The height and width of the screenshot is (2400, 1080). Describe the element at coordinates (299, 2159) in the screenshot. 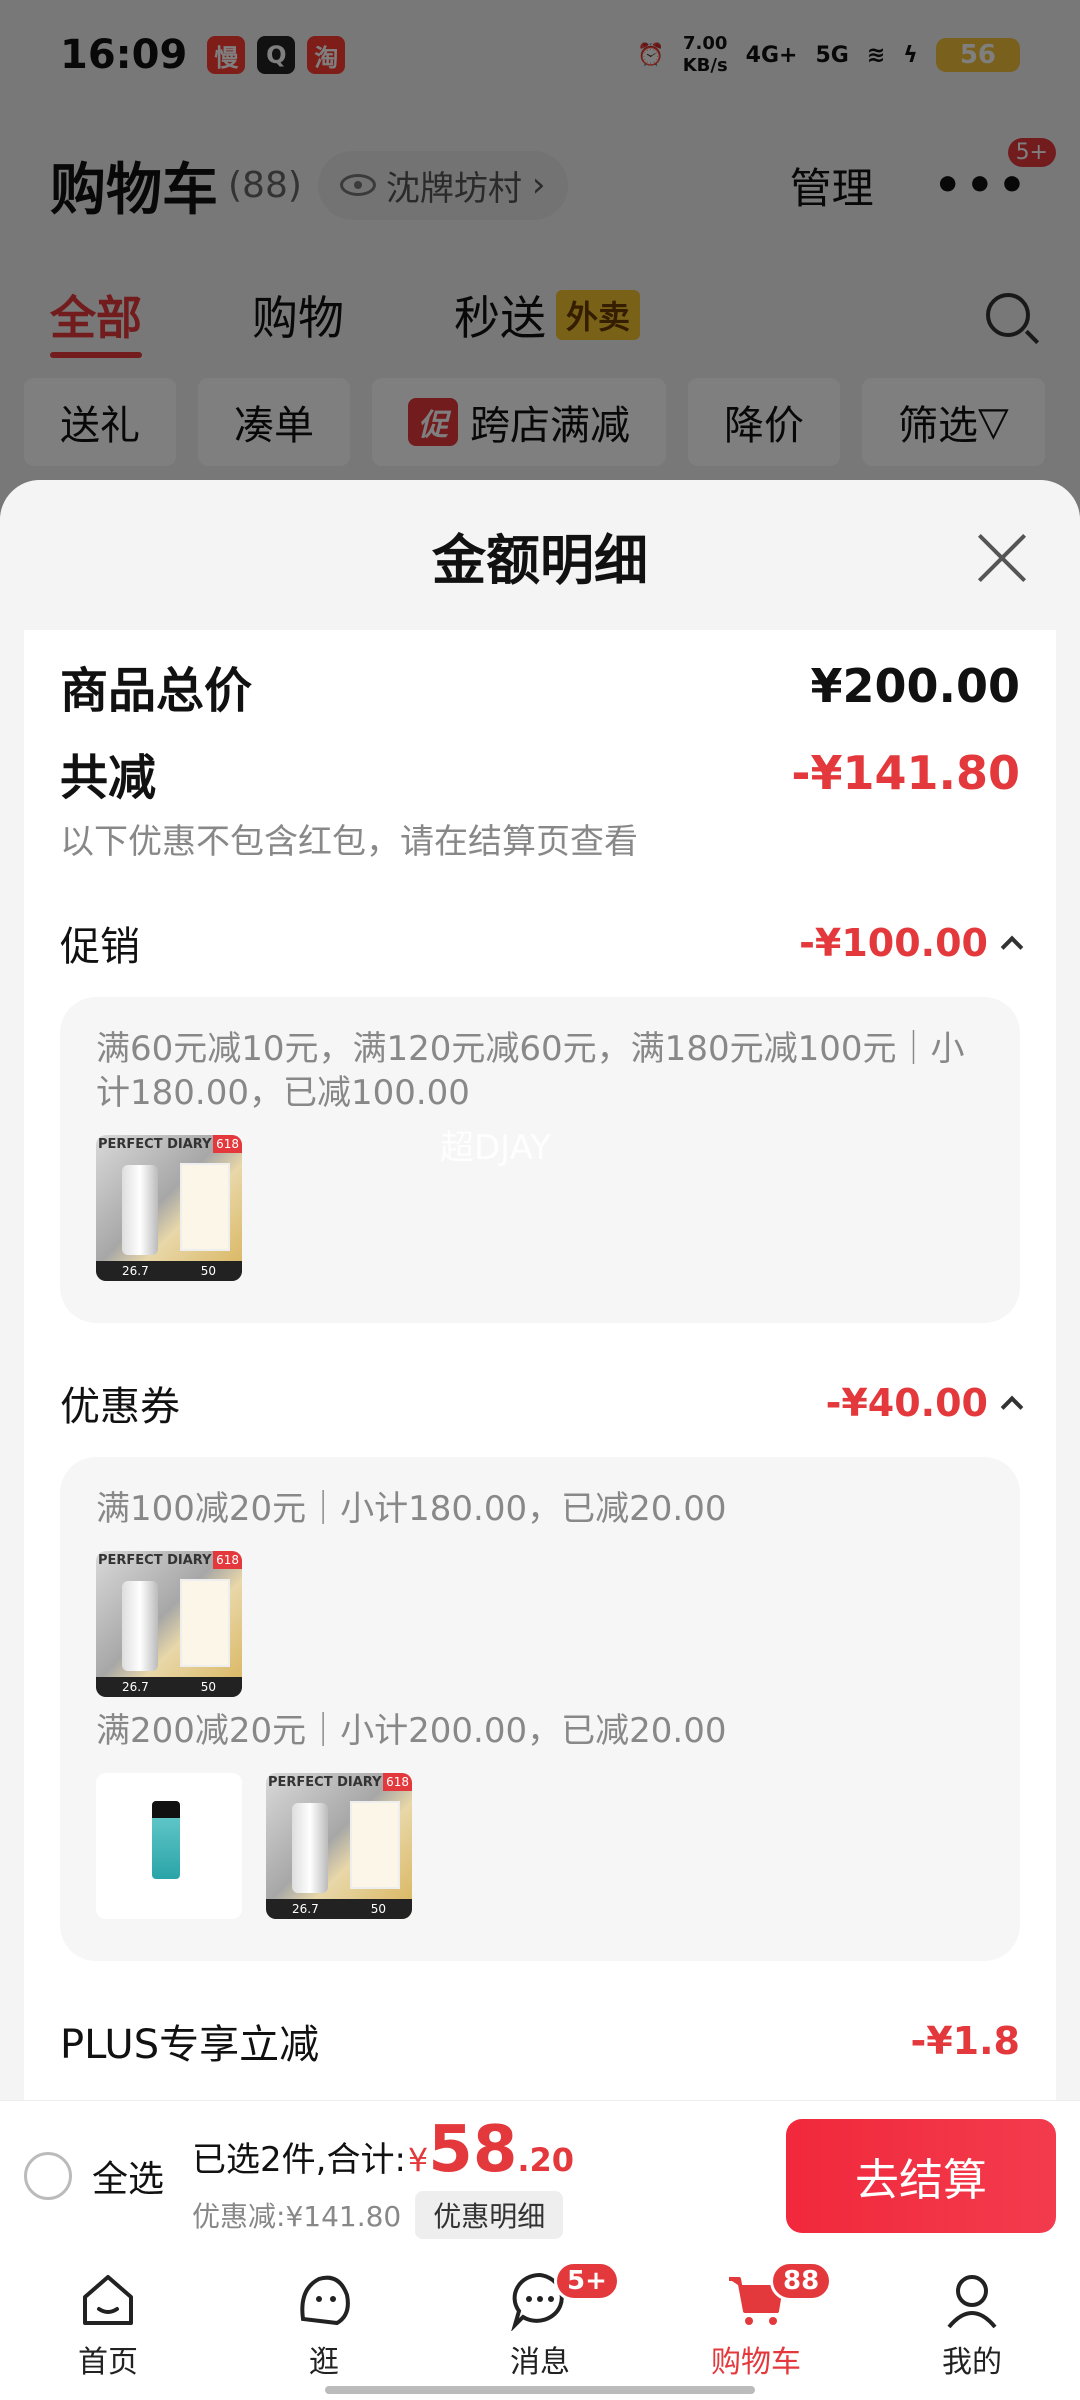

I see `selected-summary: 已选2件,合计:` at that location.